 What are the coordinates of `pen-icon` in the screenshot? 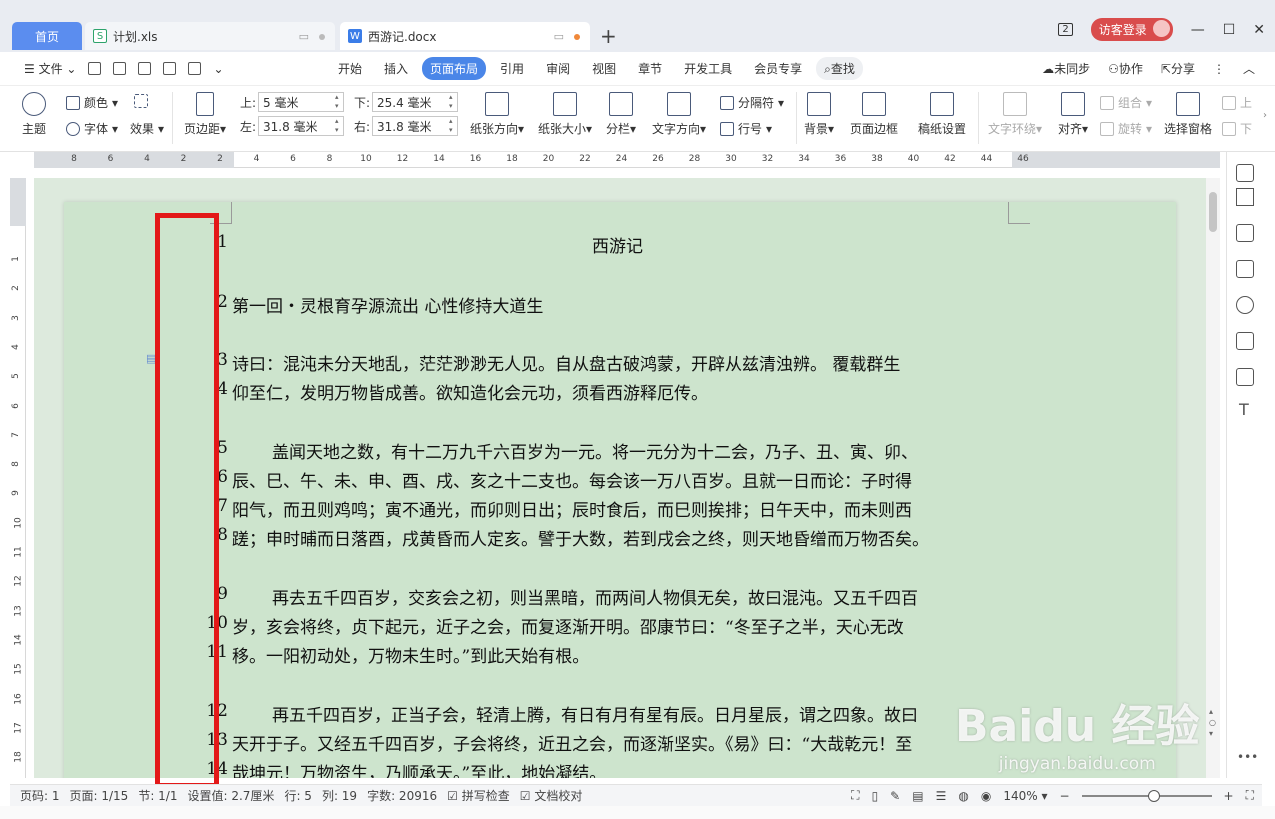 It's located at (1245, 197).